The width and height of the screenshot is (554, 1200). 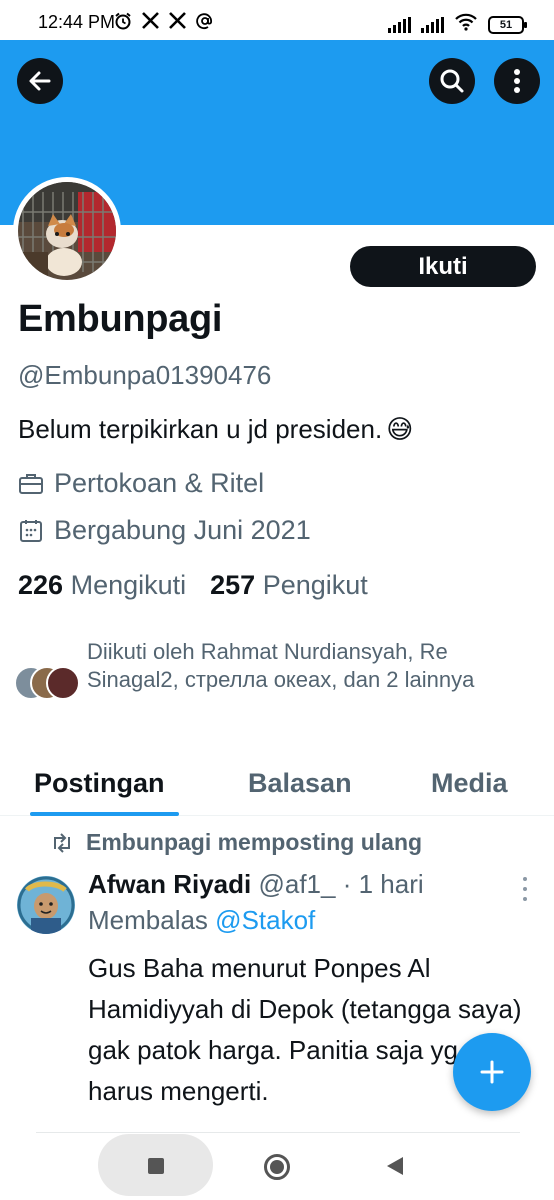 I want to click on system-icons: 51, so click(x=457, y=24).